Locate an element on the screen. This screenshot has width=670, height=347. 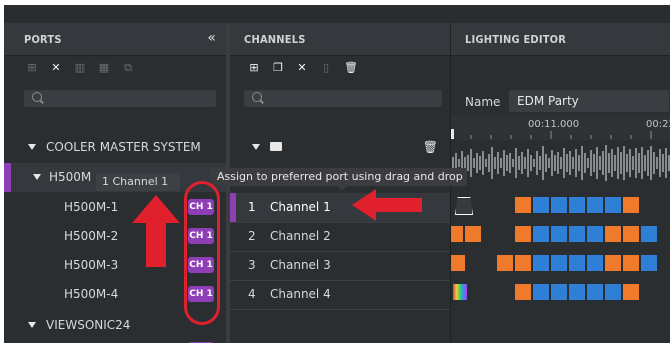
clip-rainbow is located at coordinates (460, 292).